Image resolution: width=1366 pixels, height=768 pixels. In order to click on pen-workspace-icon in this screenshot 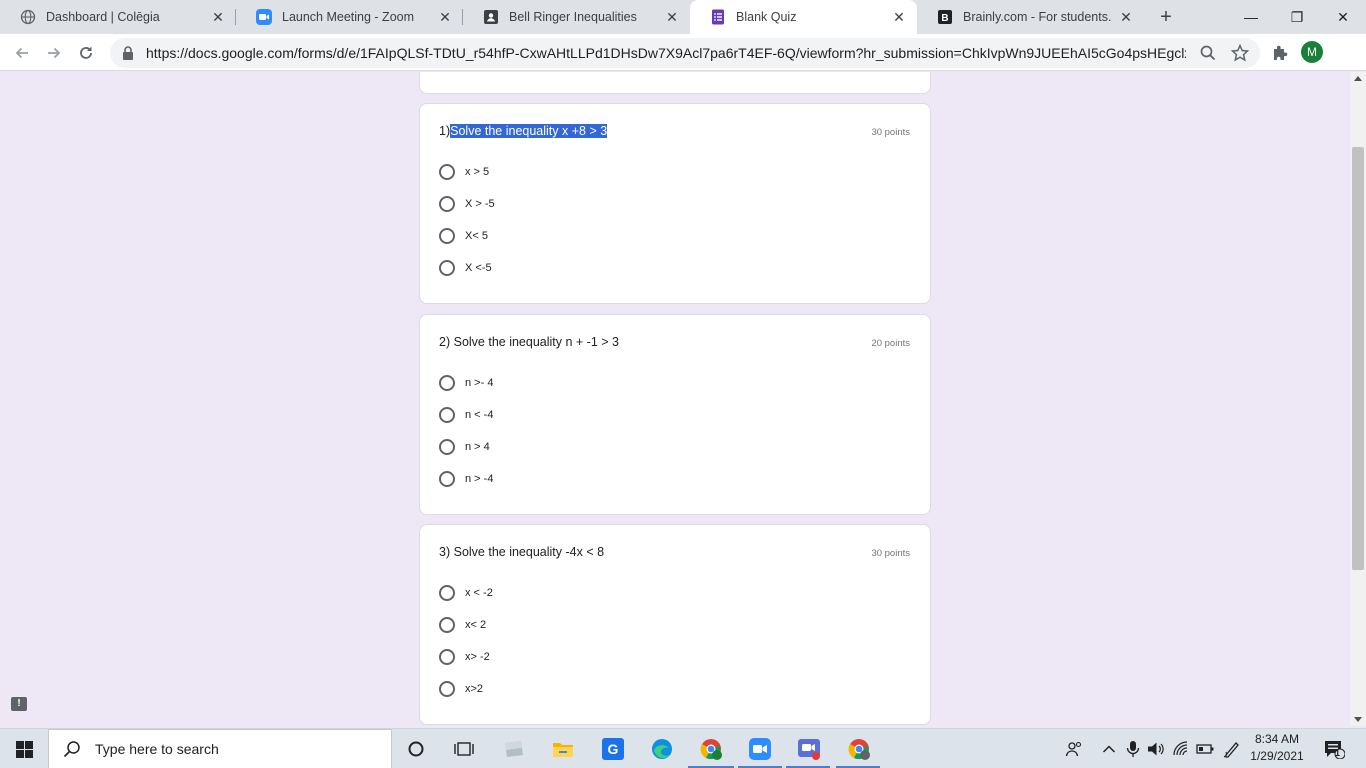, I will do `click(1232, 749)`.